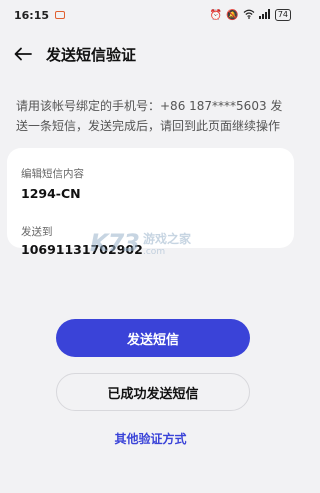  Describe the element at coordinates (167, 238) in the screenshot. I see `watermark-site-name: 游戏之家` at that location.